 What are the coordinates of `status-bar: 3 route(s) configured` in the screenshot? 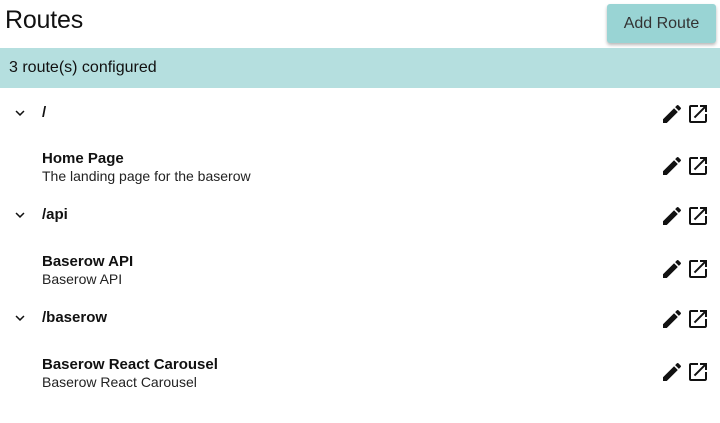 It's located at (360, 68).